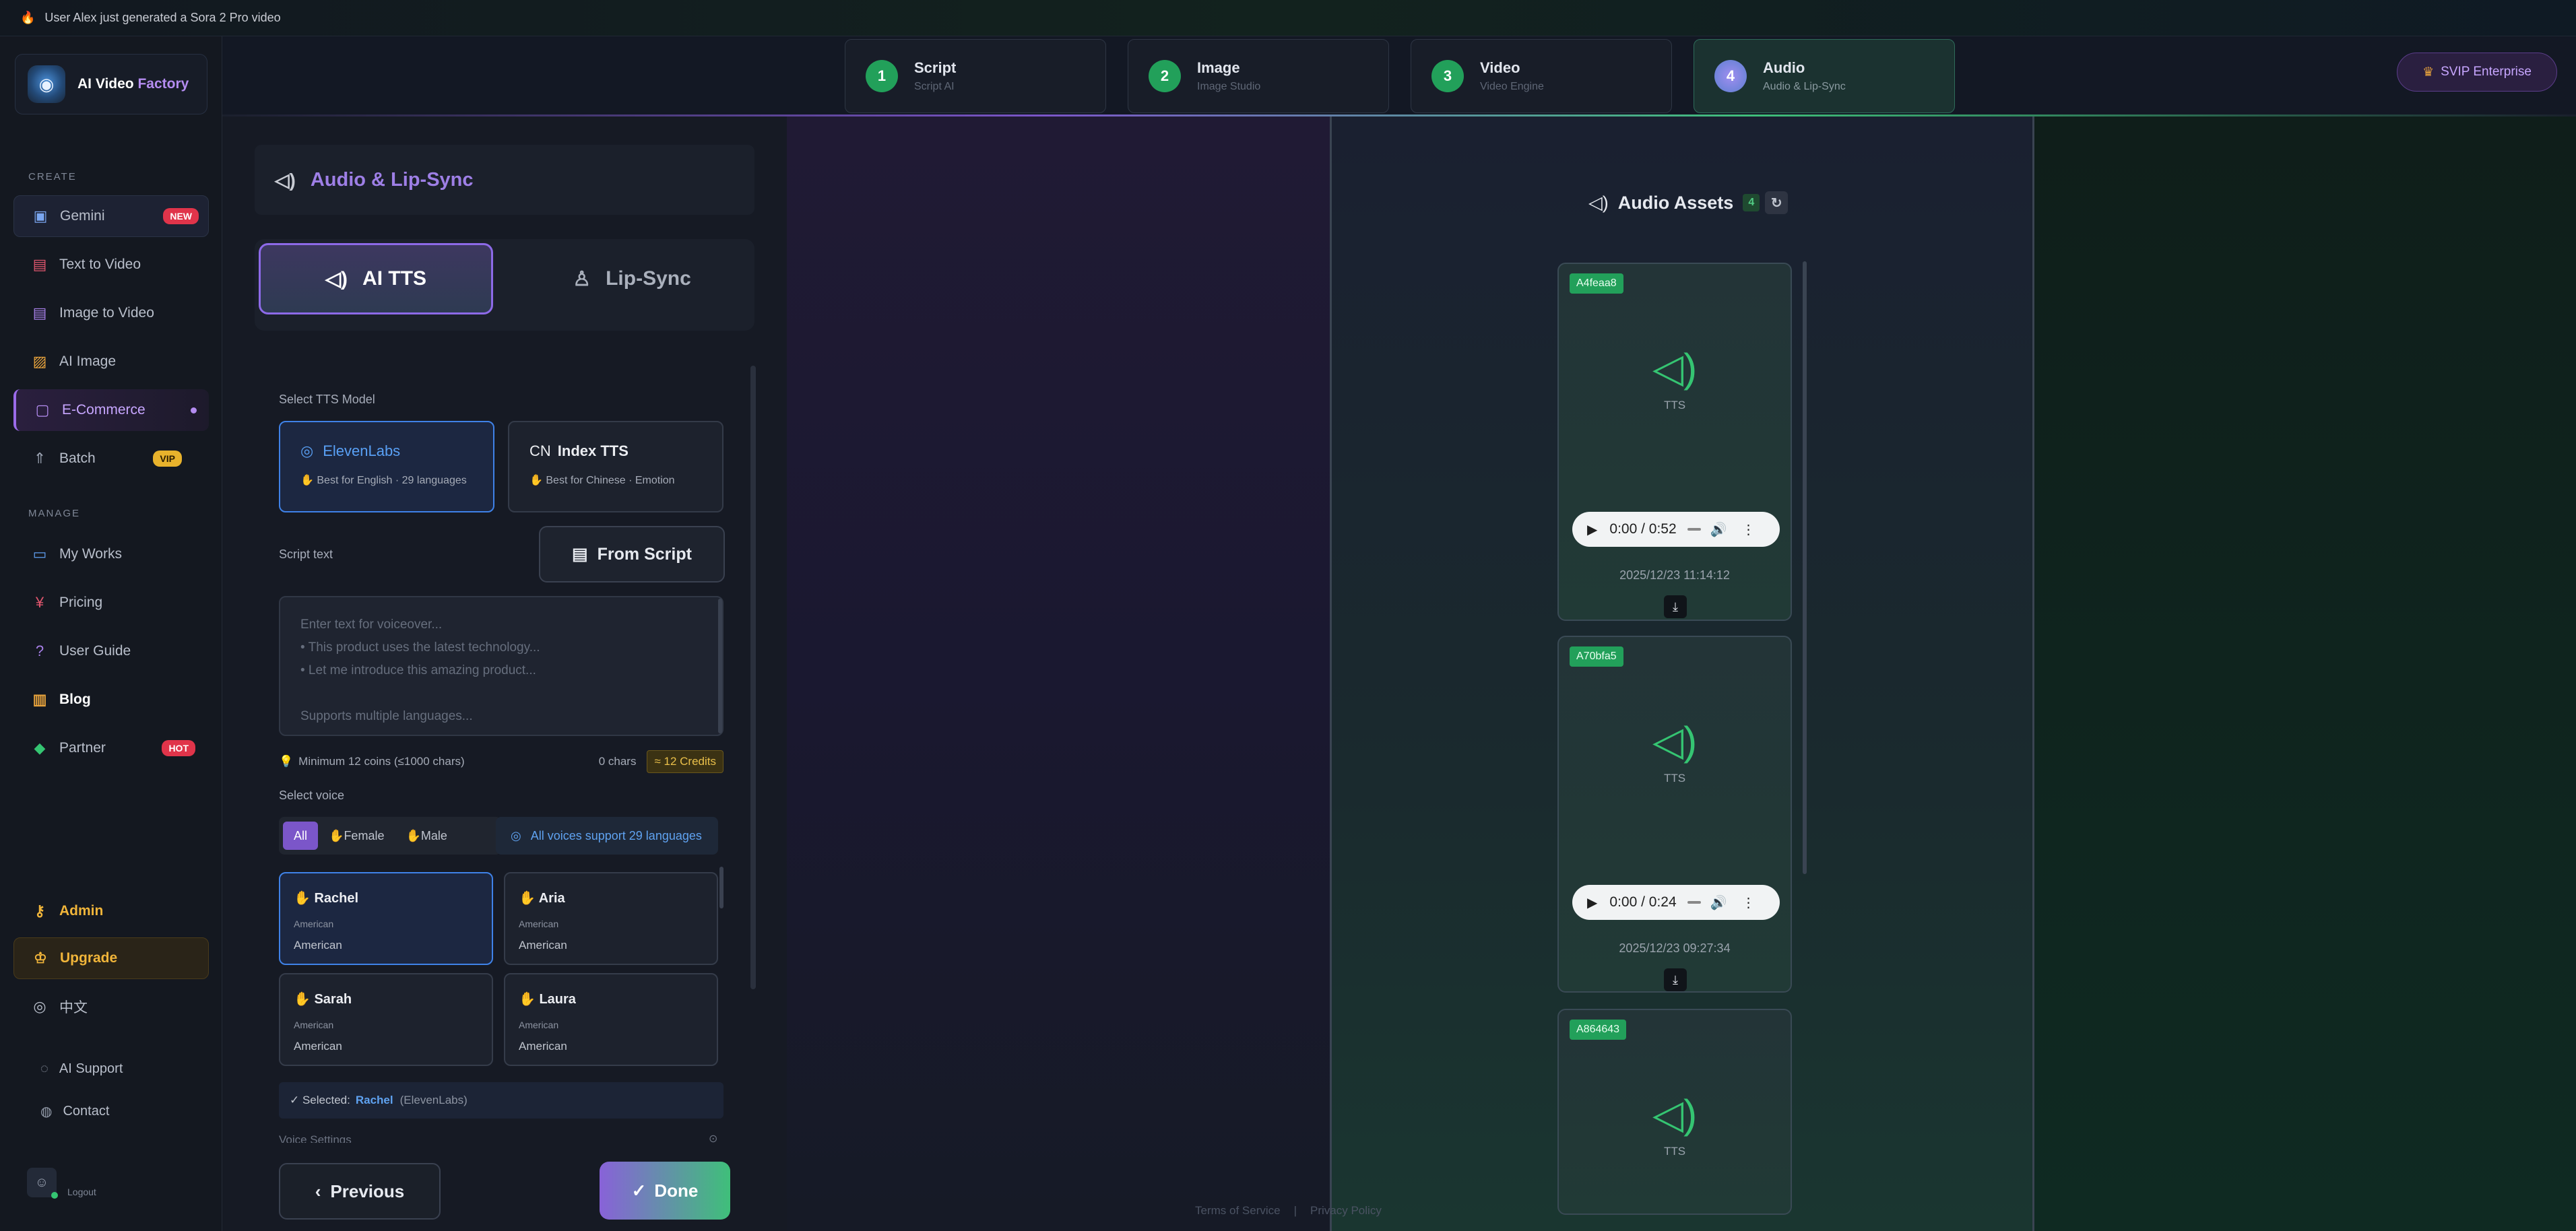 The width and height of the screenshot is (2576, 1231). What do you see at coordinates (1676, 203) in the screenshot?
I see `assets-title: Audio Assets` at bounding box center [1676, 203].